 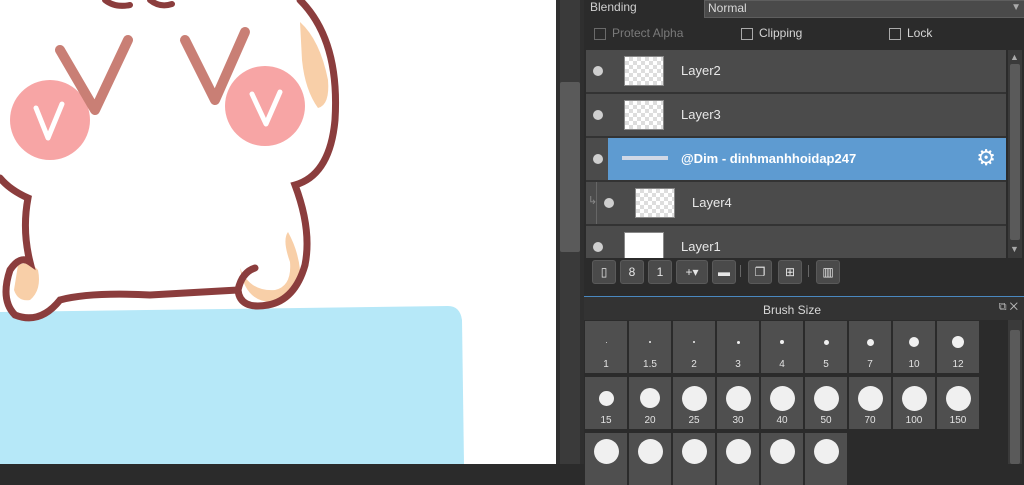 What do you see at coordinates (790, 272) in the screenshot?
I see `merge-down-icon: ⊞` at bounding box center [790, 272].